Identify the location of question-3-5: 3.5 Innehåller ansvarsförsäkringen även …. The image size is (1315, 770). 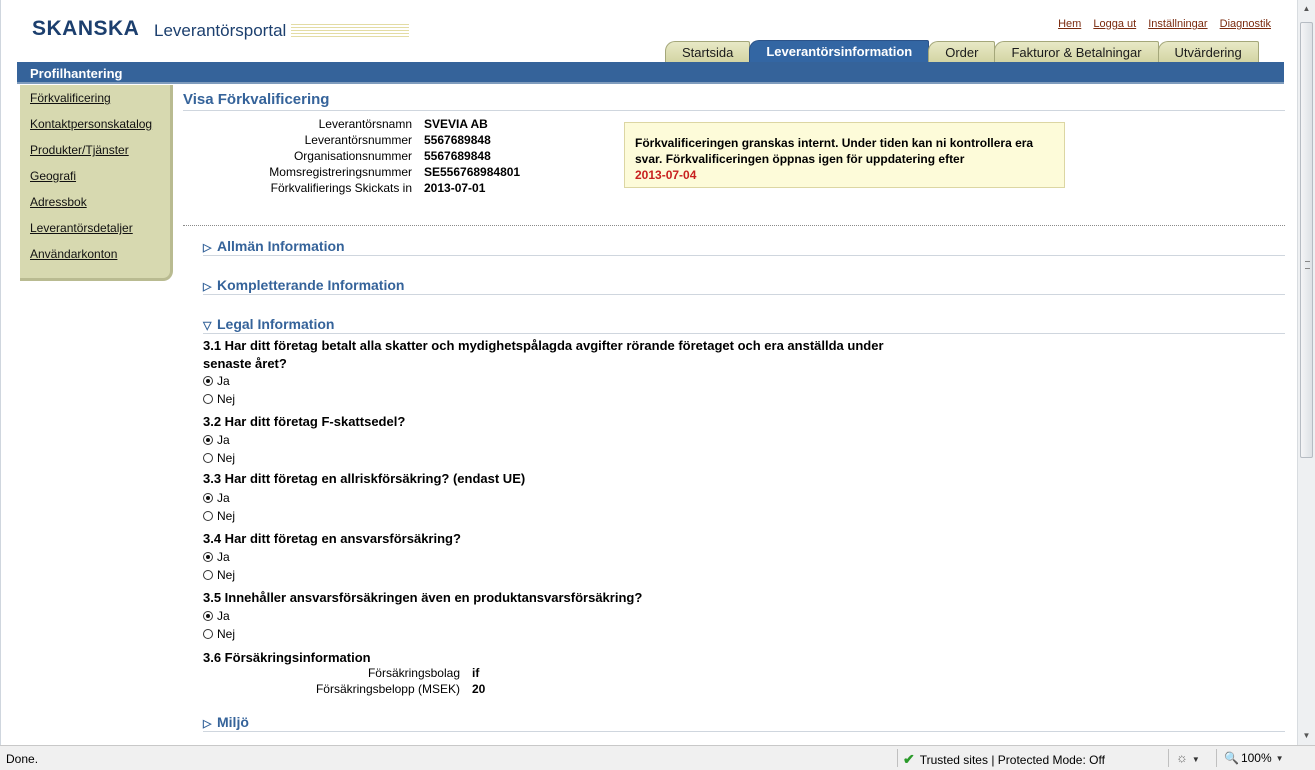
(423, 597).